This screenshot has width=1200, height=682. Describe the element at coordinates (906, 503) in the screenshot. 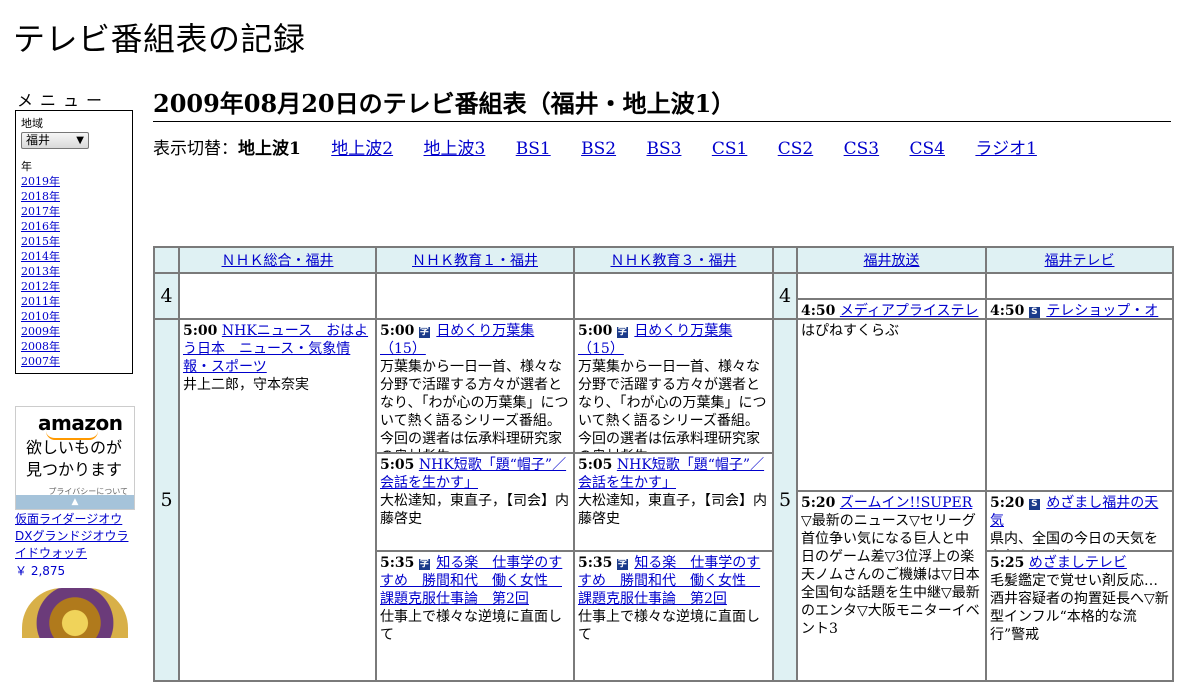

I see `program-title: ズームイン!!SUPER` at that location.